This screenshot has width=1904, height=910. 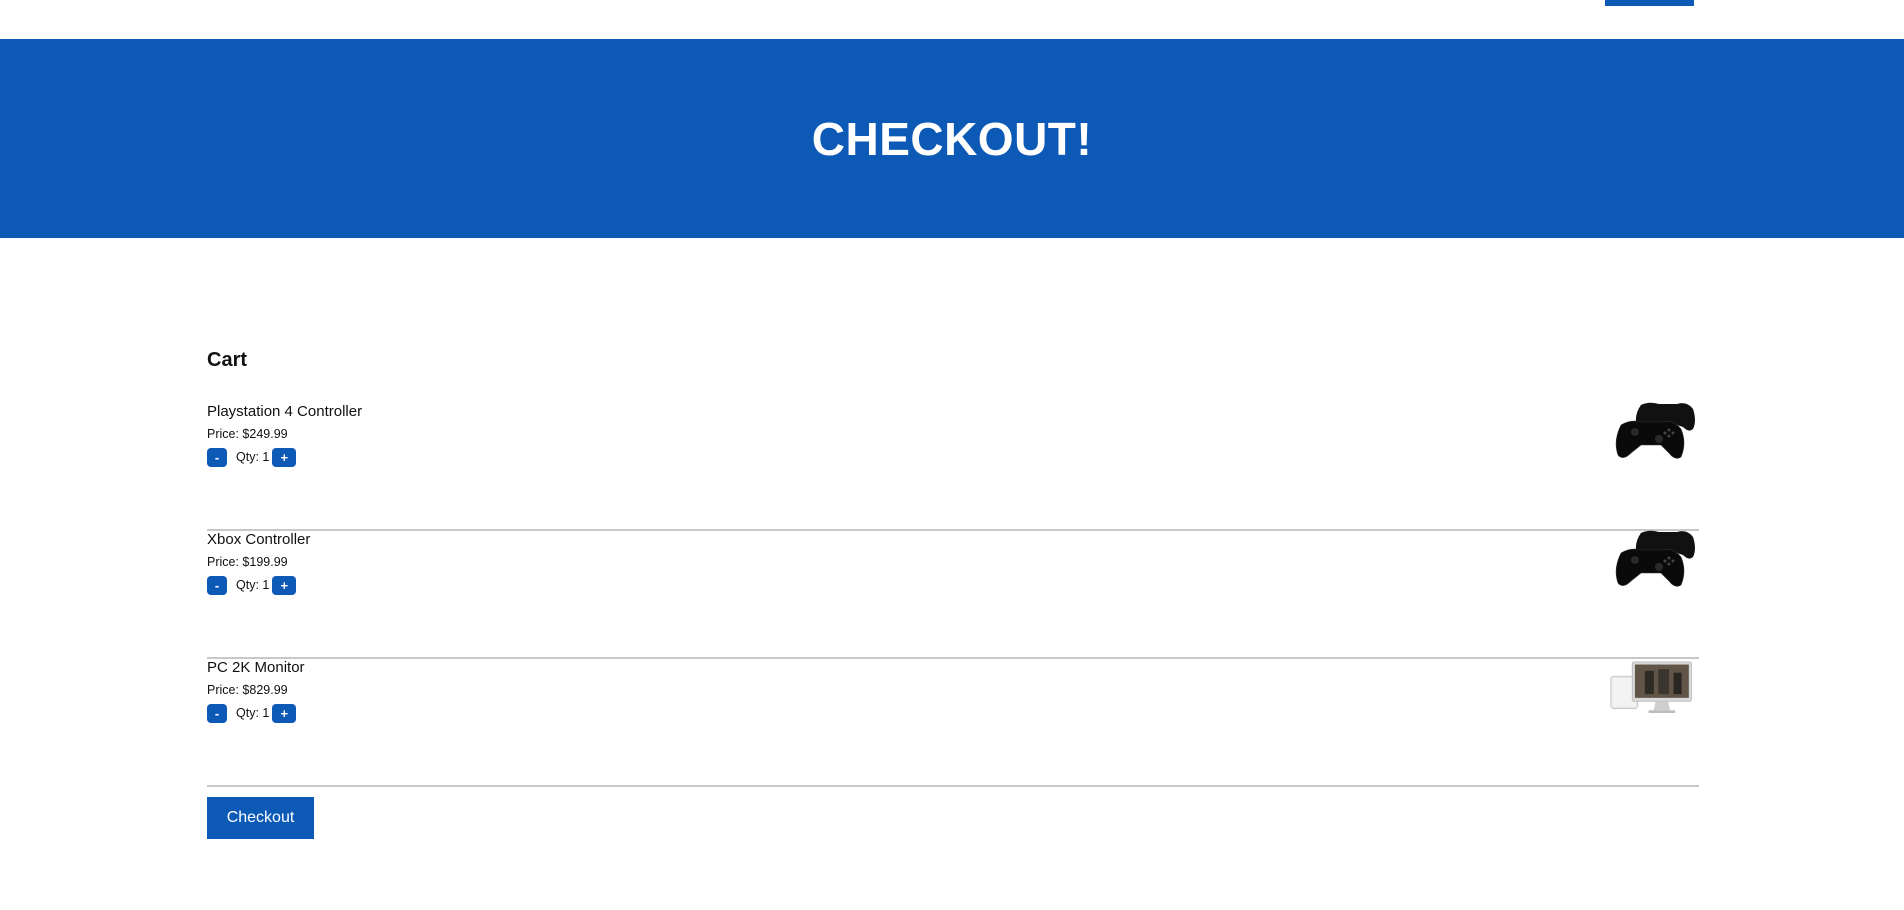 I want to click on cart-heading: Cart, so click(x=227, y=360).